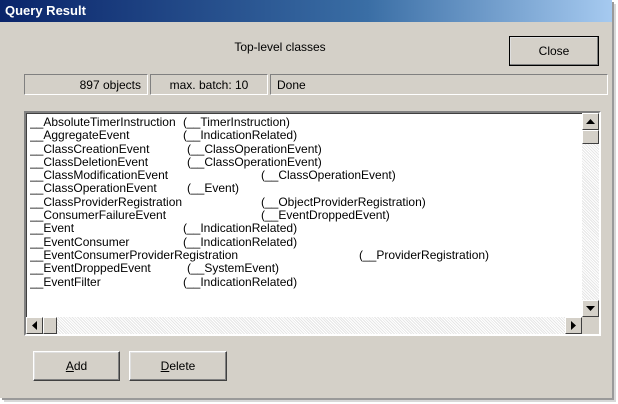 Image resolution: width=618 pixels, height=404 pixels. Describe the element at coordinates (93, 188) in the screenshot. I see `class-name: __ClassOperationEvent` at that location.